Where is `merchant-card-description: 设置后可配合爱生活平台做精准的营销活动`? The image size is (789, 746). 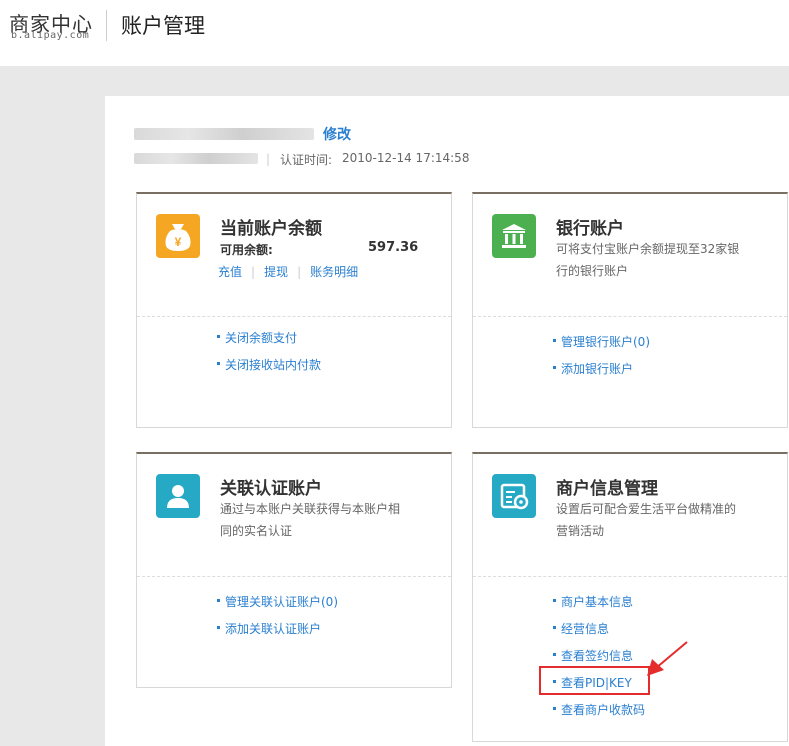 merchant-card-description: 设置后可配合爱生活平台做精准的营销活动 is located at coordinates (646, 520).